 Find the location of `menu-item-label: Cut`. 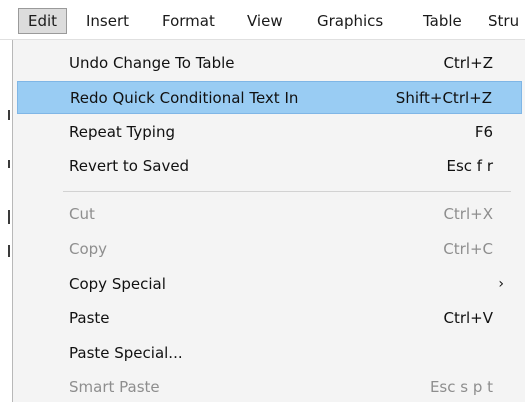

menu-item-label: Cut is located at coordinates (82, 214).